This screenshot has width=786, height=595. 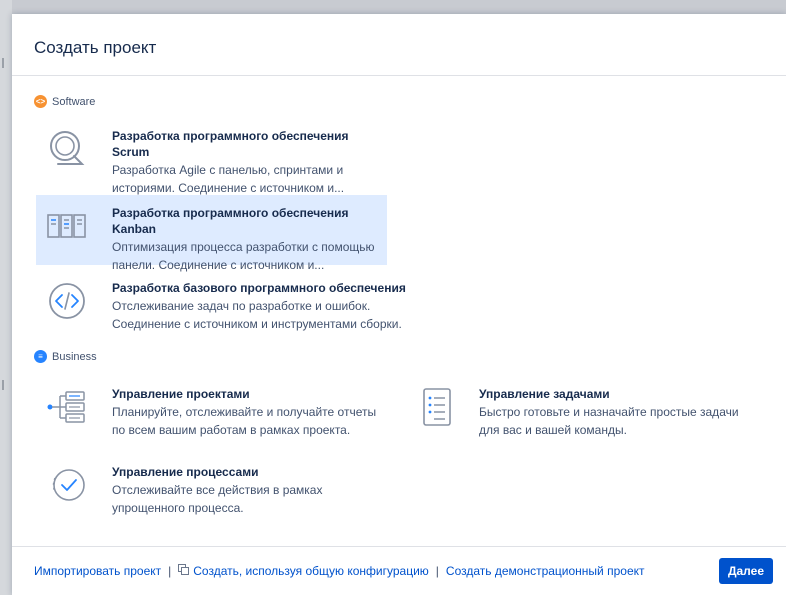 I want to click on dialog-header: Создать проект, so click(x=399, y=45).